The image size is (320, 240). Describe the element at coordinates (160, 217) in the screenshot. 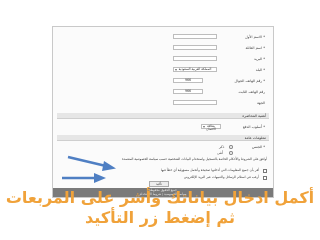

I see `instruction-caption-line-2: ثم إضغط زر التأكيد` at that location.